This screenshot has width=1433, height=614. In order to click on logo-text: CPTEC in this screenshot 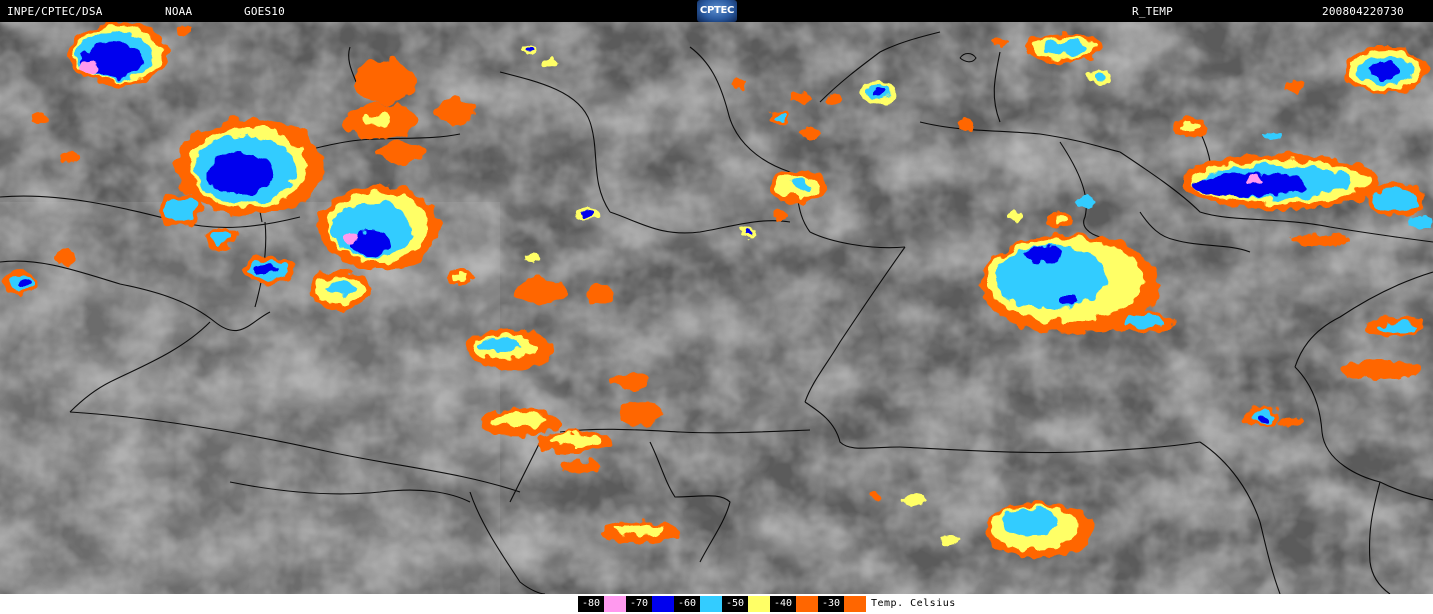, I will do `click(717, 10)`.